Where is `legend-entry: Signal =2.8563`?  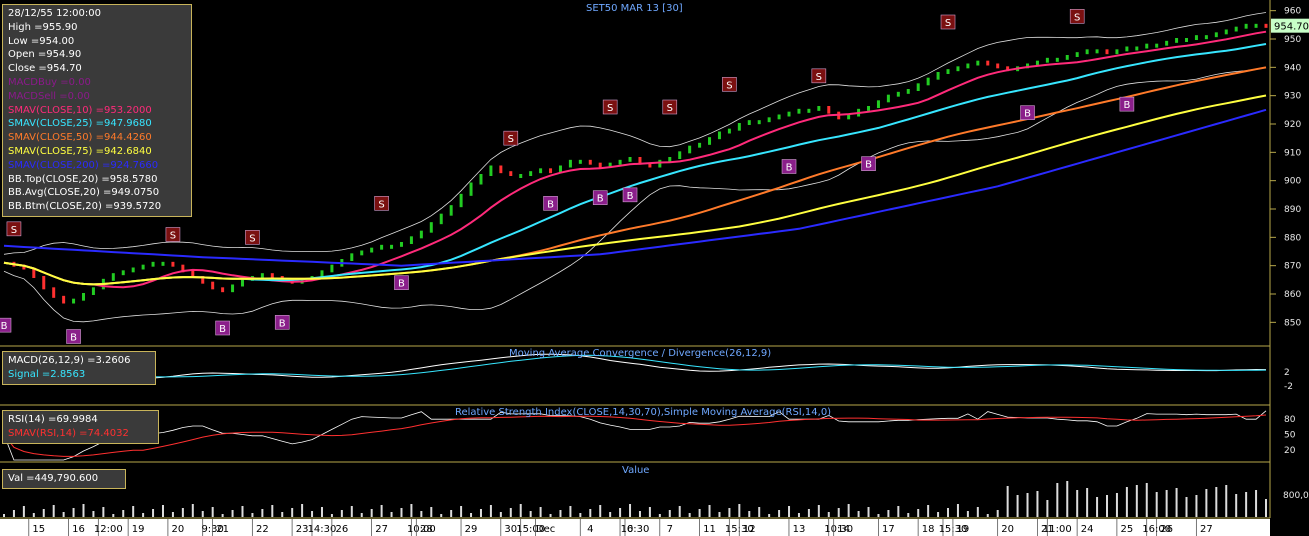 legend-entry: Signal =2.8563 is located at coordinates (47, 374).